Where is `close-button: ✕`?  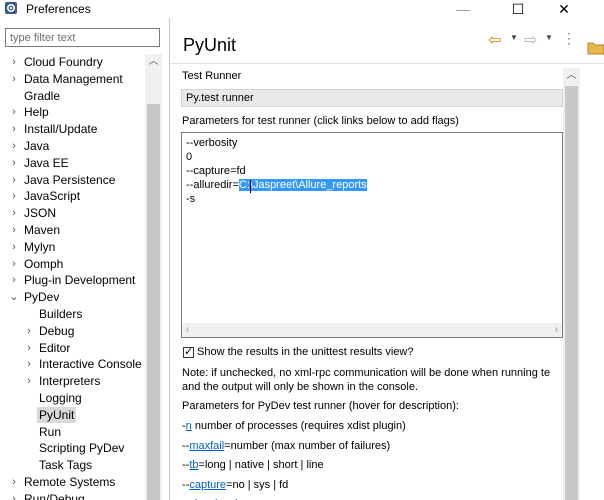 close-button: ✕ is located at coordinates (564, 9).